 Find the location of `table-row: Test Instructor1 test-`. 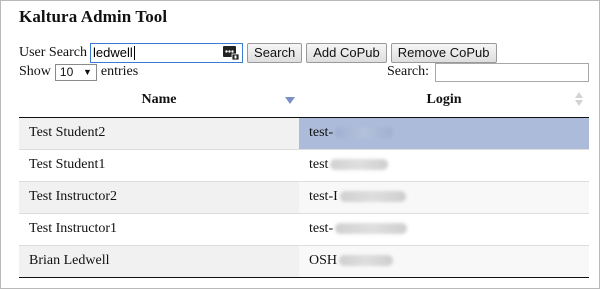

table-row: Test Instructor1 test- is located at coordinates (304, 228).